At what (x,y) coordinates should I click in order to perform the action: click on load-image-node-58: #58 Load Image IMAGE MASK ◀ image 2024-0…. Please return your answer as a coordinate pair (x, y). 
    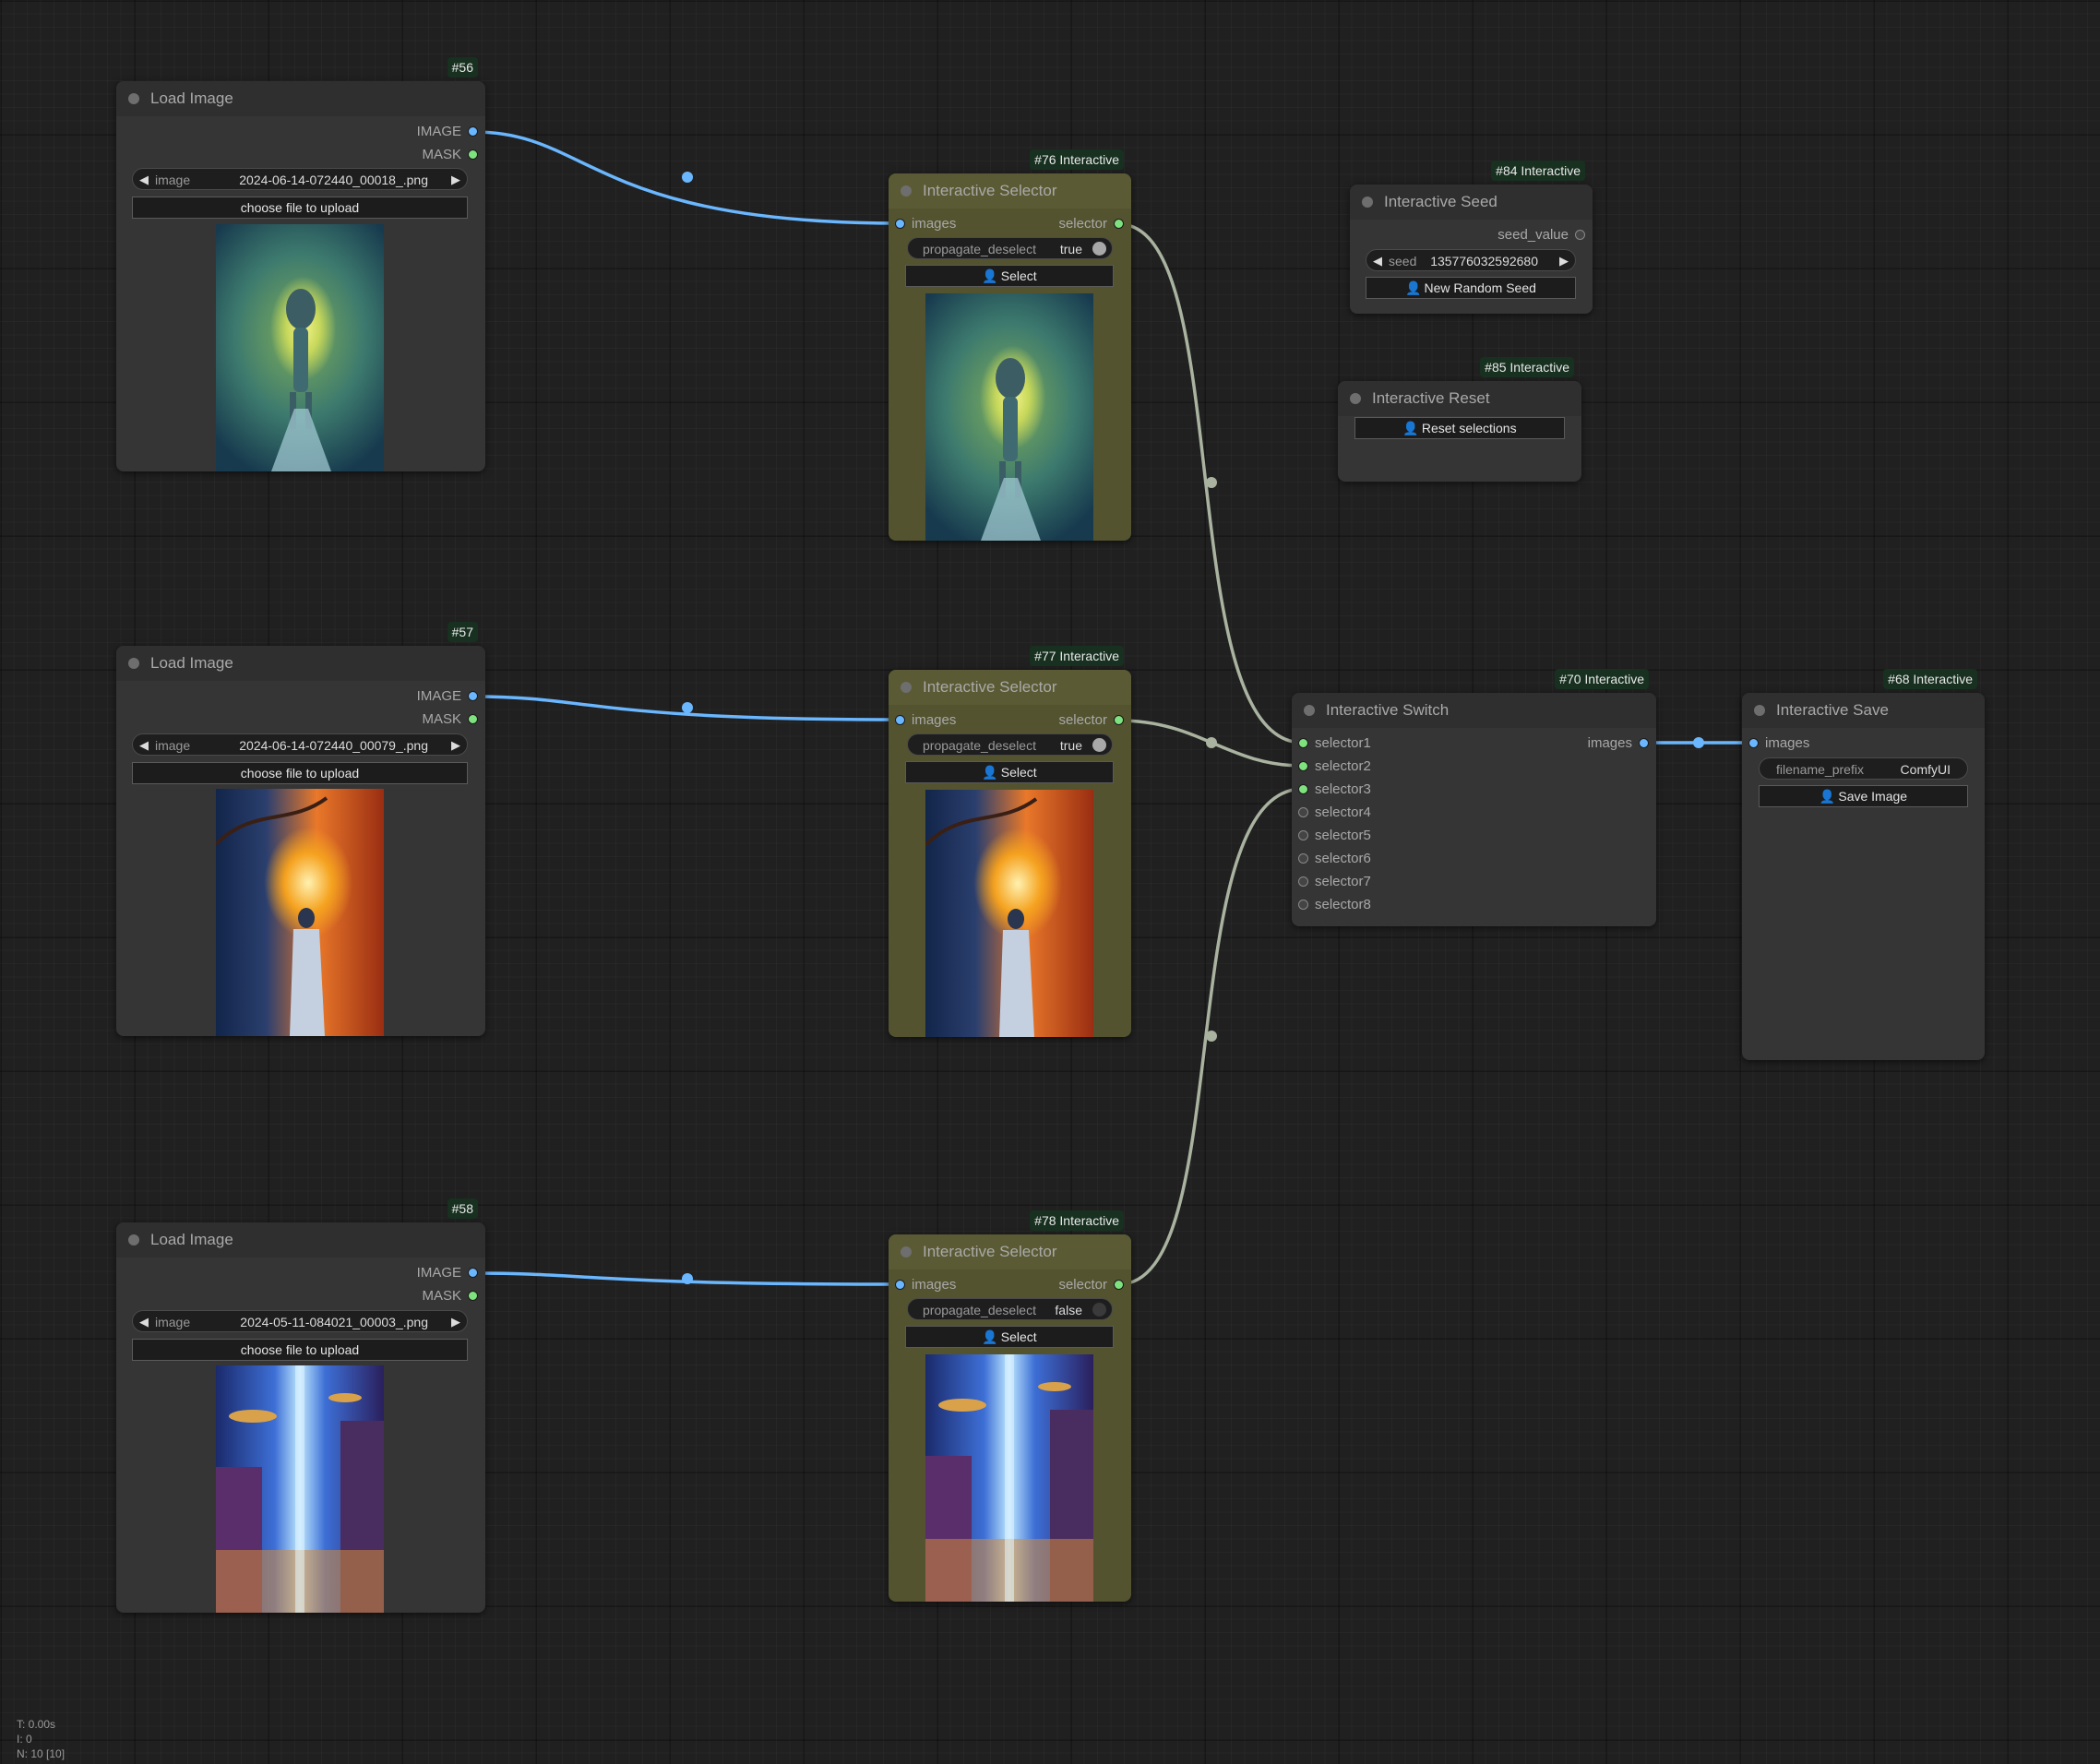
    Looking at the image, I should click on (300, 1406).